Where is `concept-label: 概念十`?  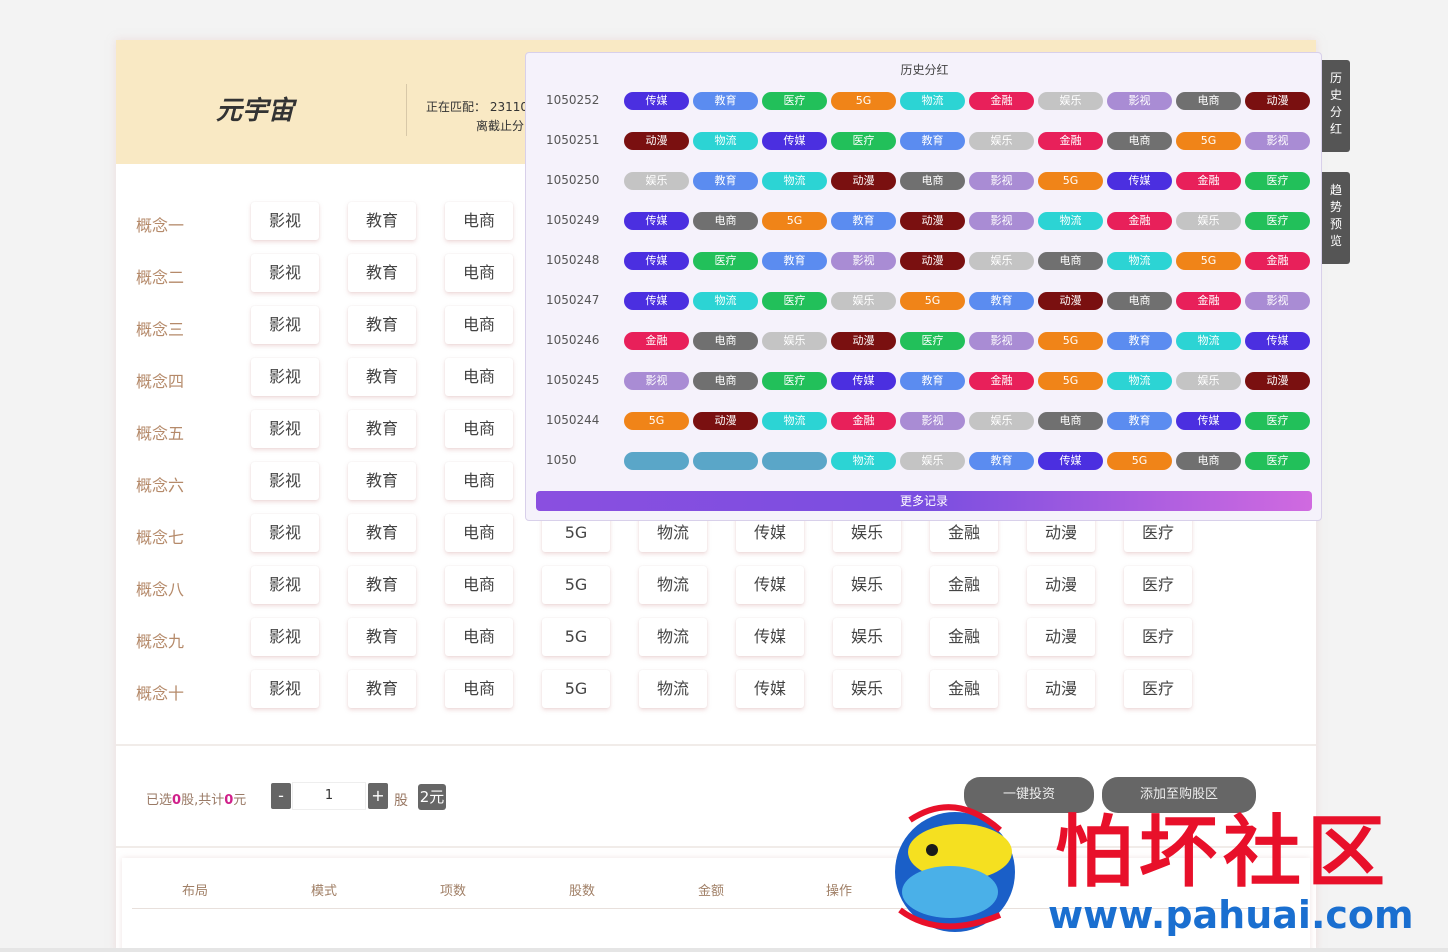
concept-label: 概念十 is located at coordinates (160, 693).